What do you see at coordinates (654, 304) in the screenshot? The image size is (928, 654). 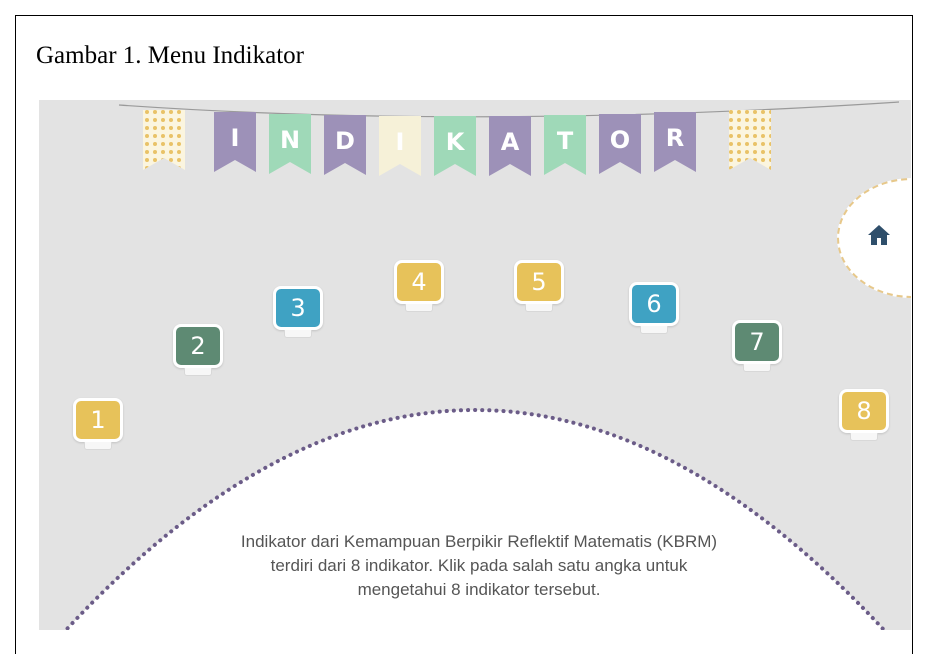 I see `indicator-number: 6` at bounding box center [654, 304].